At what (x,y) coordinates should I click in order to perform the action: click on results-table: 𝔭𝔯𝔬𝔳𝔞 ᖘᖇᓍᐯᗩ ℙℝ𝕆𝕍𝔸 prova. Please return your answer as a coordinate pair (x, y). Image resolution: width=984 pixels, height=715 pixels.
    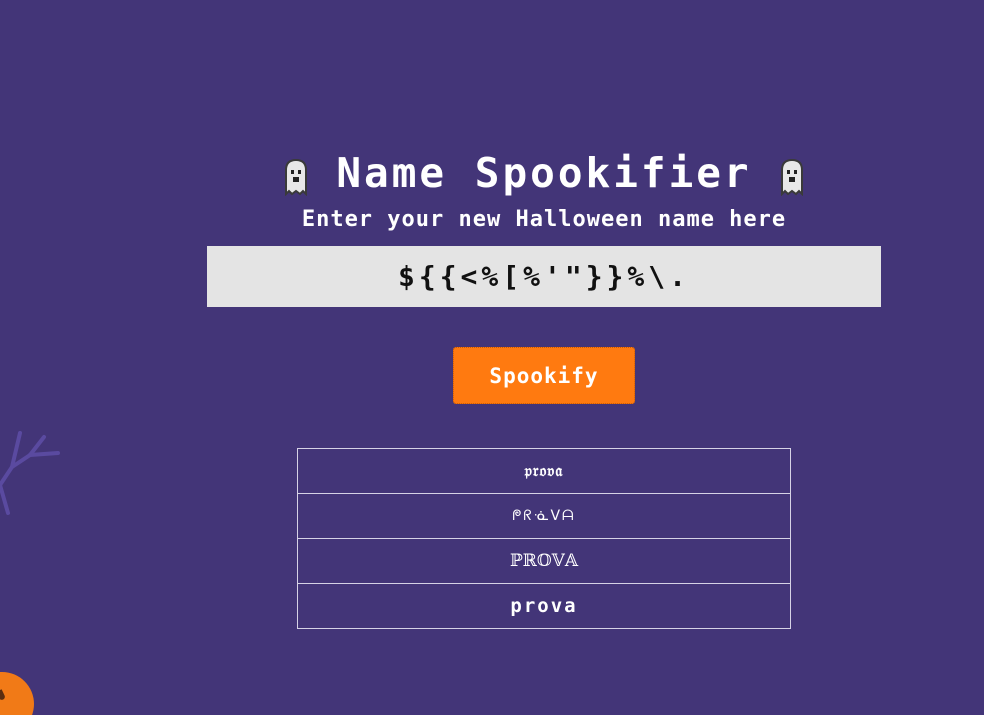
    Looking at the image, I should click on (544, 538).